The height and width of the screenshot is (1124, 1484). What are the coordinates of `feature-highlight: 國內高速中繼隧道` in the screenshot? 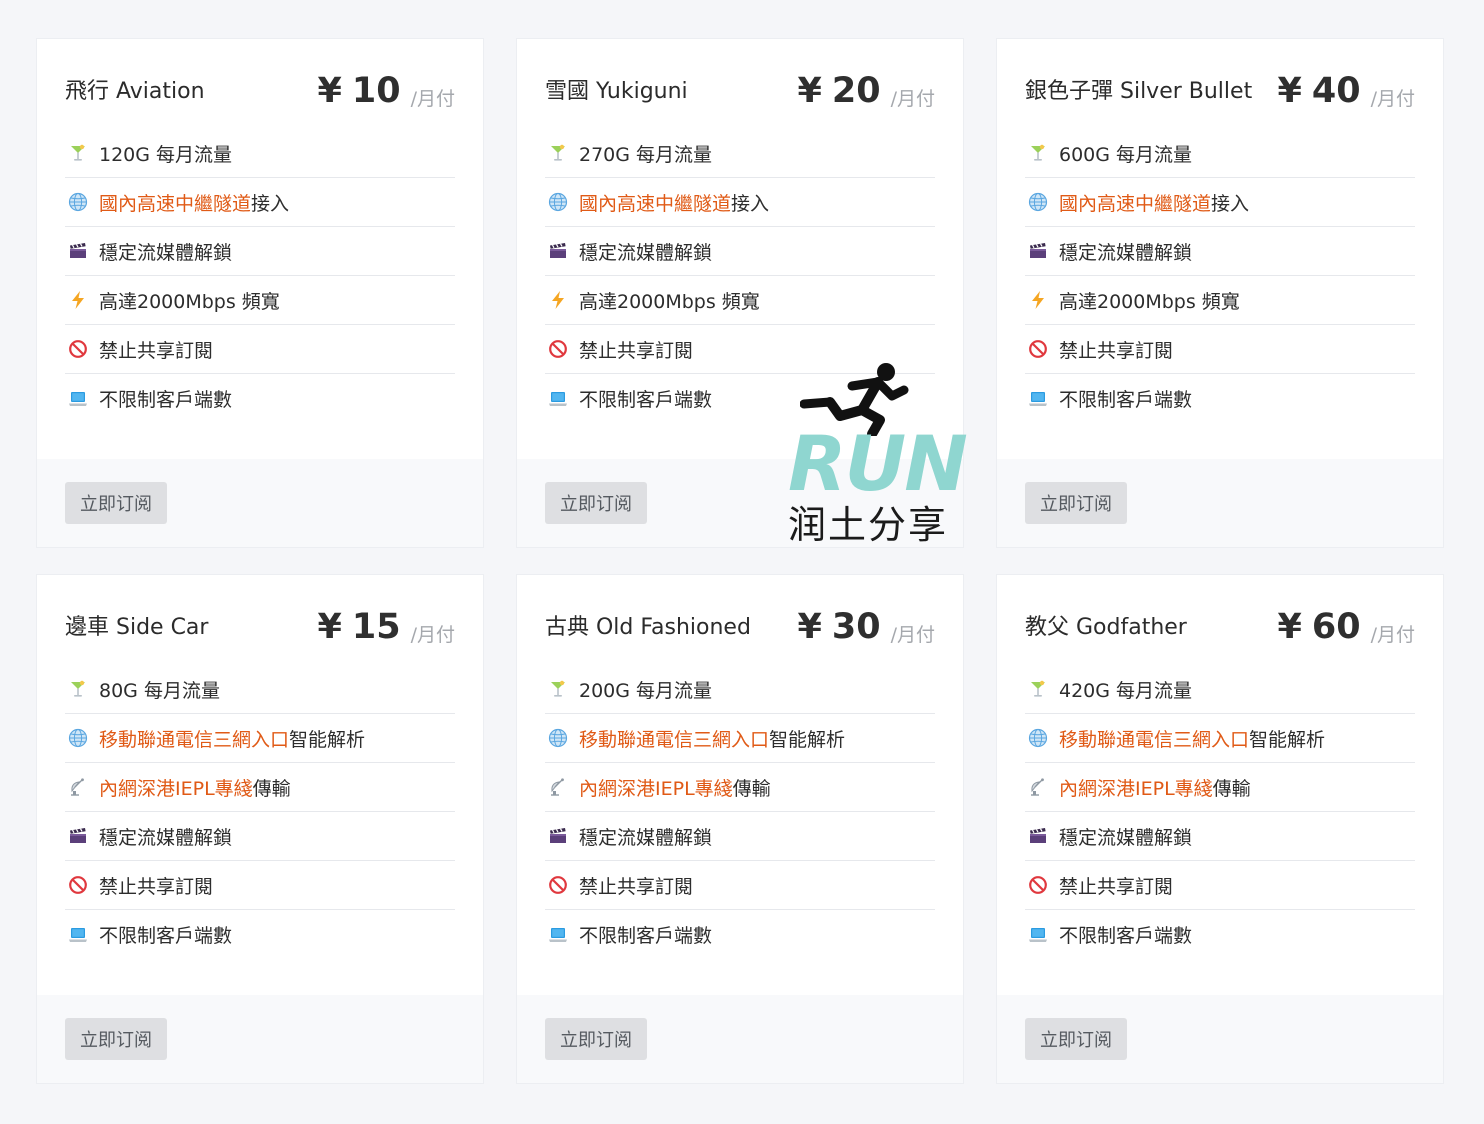 It's located at (655, 203).